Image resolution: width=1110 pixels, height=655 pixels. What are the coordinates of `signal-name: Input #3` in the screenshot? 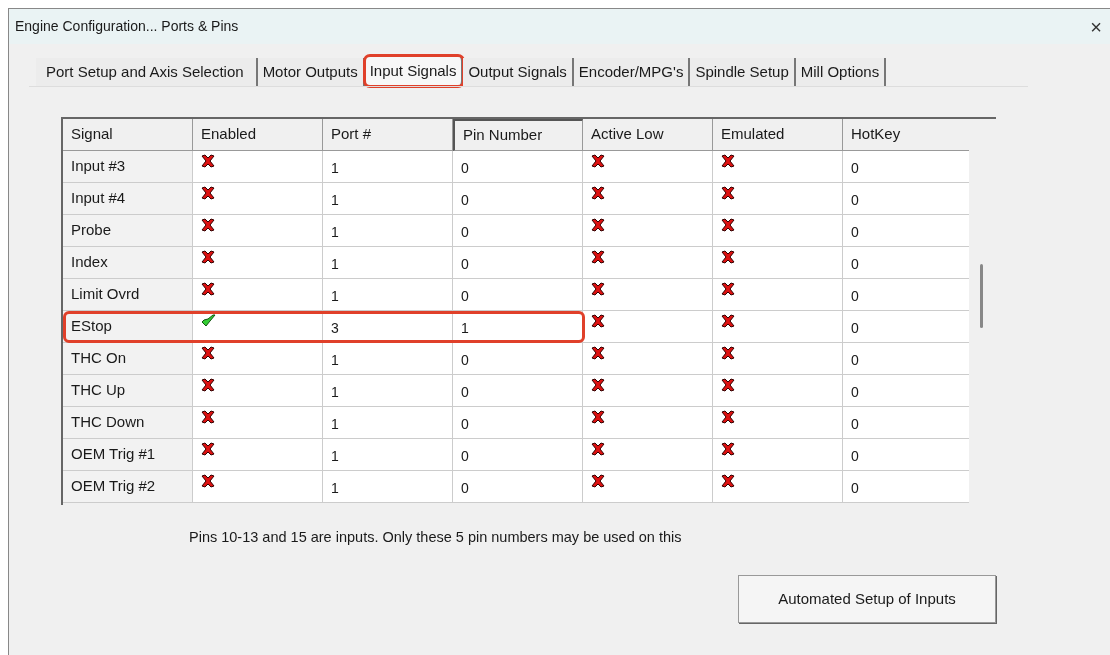 It's located at (128, 167).